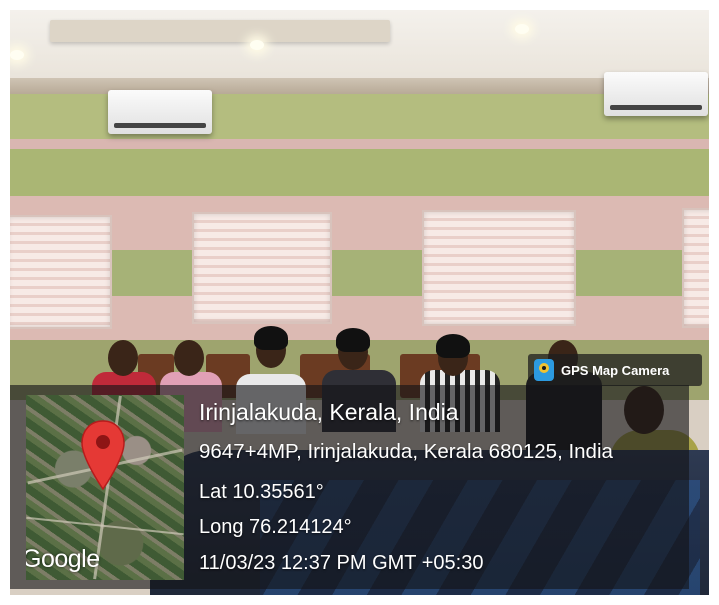 This screenshot has height=605, width=719. What do you see at coordinates (103, 455) in the screenshot?
I see `location-pin-icon` at bounding box center [103, 455].